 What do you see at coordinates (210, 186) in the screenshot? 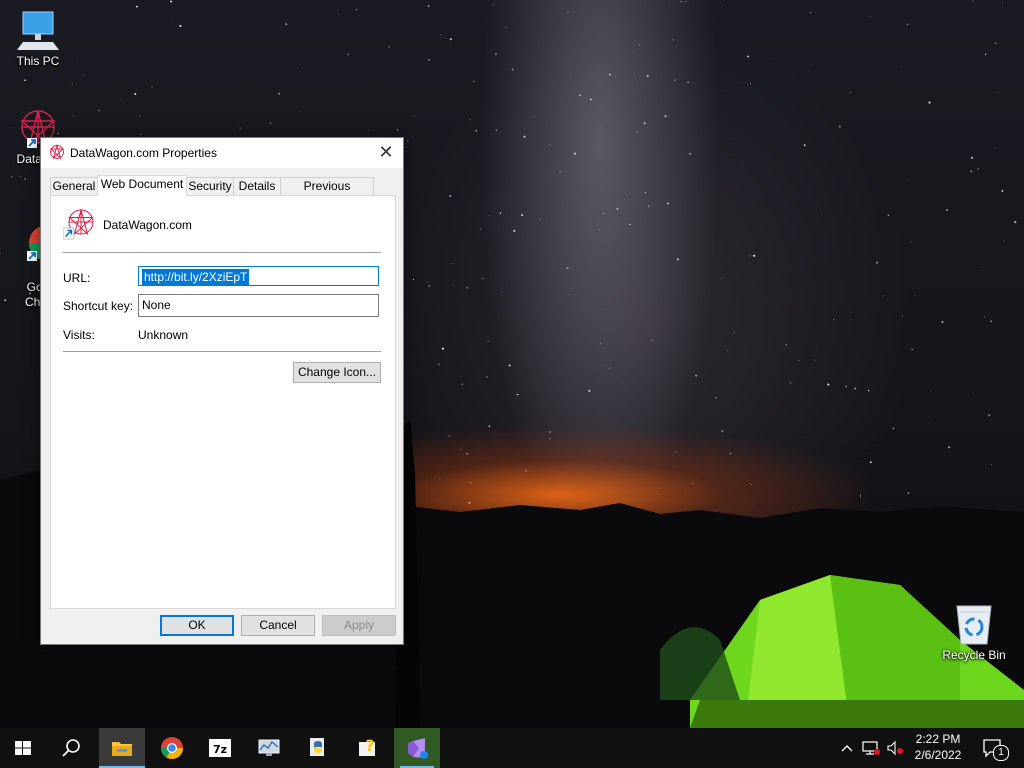
I see `tab-security: Security` at bounding box center [210, 186].